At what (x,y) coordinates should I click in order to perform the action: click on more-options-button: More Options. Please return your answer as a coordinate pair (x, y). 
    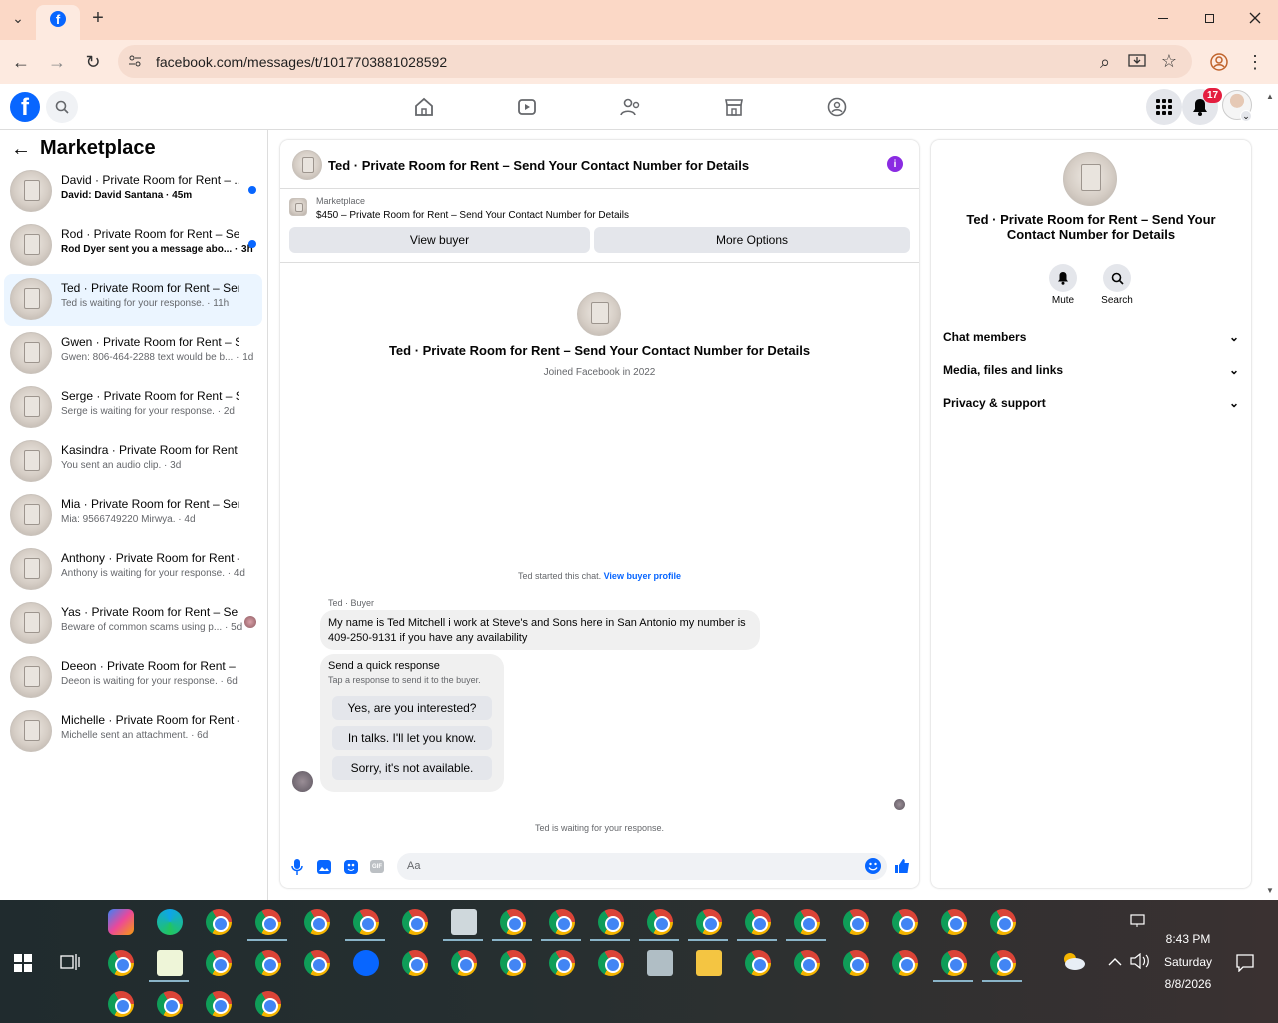
    Looking at the image, I should click on (752, 240).